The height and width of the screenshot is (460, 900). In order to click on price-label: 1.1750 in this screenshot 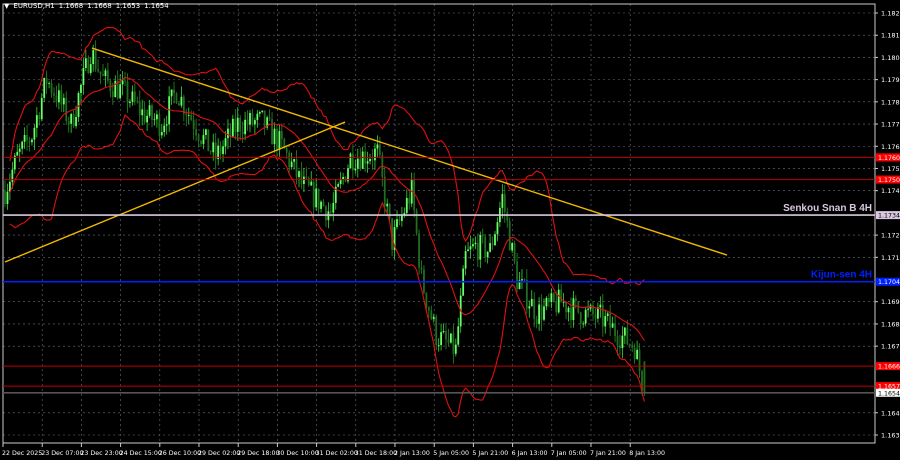, I will do `click(889, 180)`.